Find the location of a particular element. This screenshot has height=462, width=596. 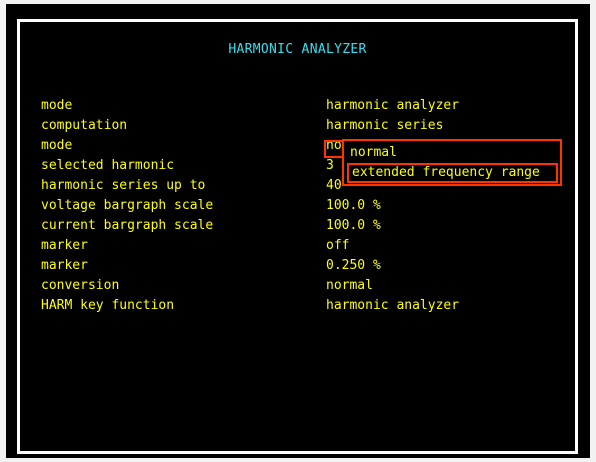

setting-row-marker: marker off is located at coordinates (297, 248).